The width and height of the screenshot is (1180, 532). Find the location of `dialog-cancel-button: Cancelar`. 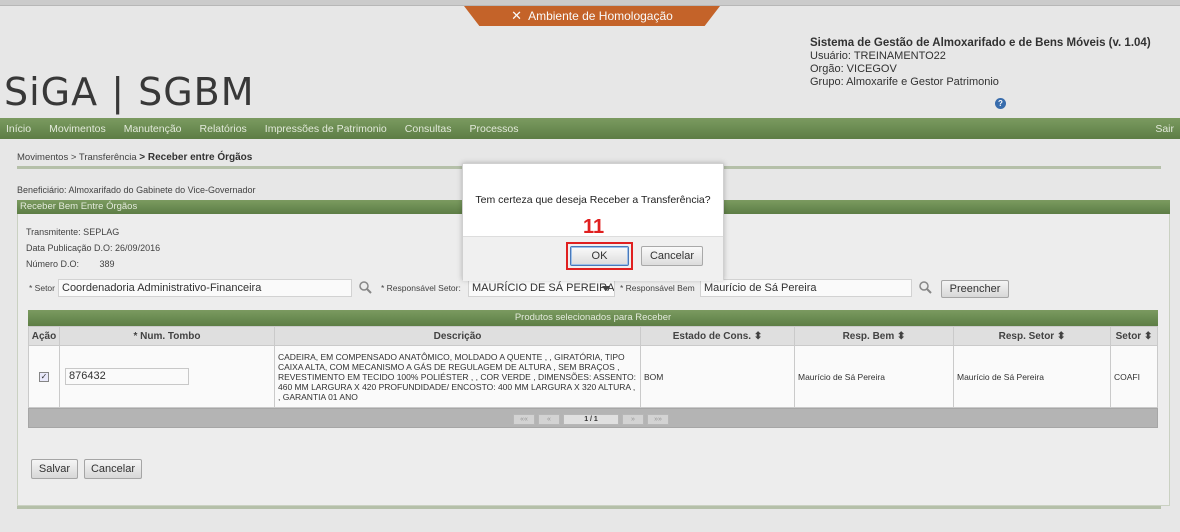

dialog-cancel-button: Cancelar is located at coordinates (672, 256).